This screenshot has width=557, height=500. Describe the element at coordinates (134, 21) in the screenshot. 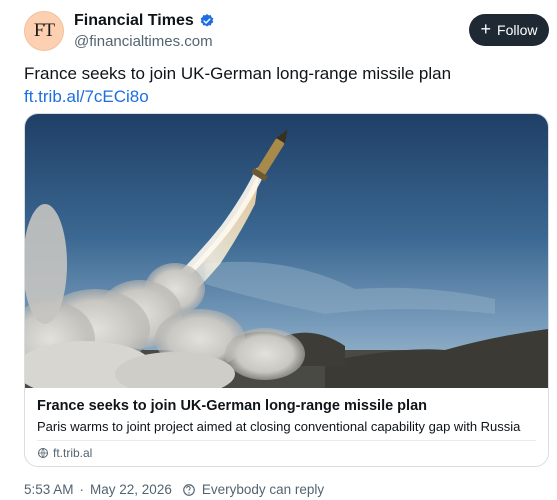

I see `display-name: Financial Times` at that location.